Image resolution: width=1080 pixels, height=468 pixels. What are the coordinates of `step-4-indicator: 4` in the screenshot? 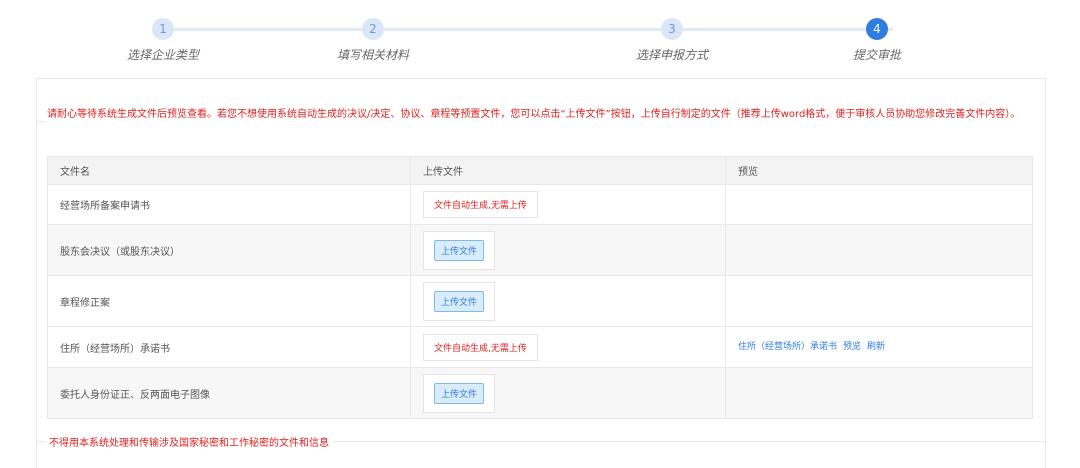 It's located at (877, 29).